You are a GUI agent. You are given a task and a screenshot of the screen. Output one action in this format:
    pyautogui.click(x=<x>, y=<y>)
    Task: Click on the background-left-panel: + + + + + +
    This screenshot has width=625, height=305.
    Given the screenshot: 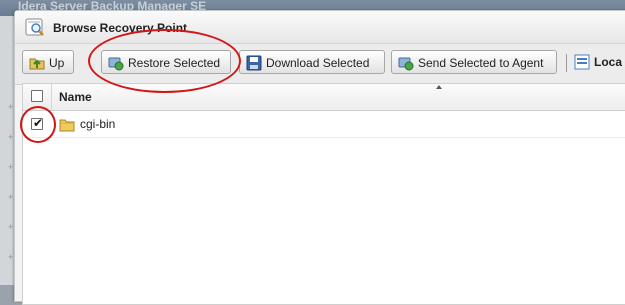 What is the action you would take?
    pyautogui.click(x=7, y=150)
    